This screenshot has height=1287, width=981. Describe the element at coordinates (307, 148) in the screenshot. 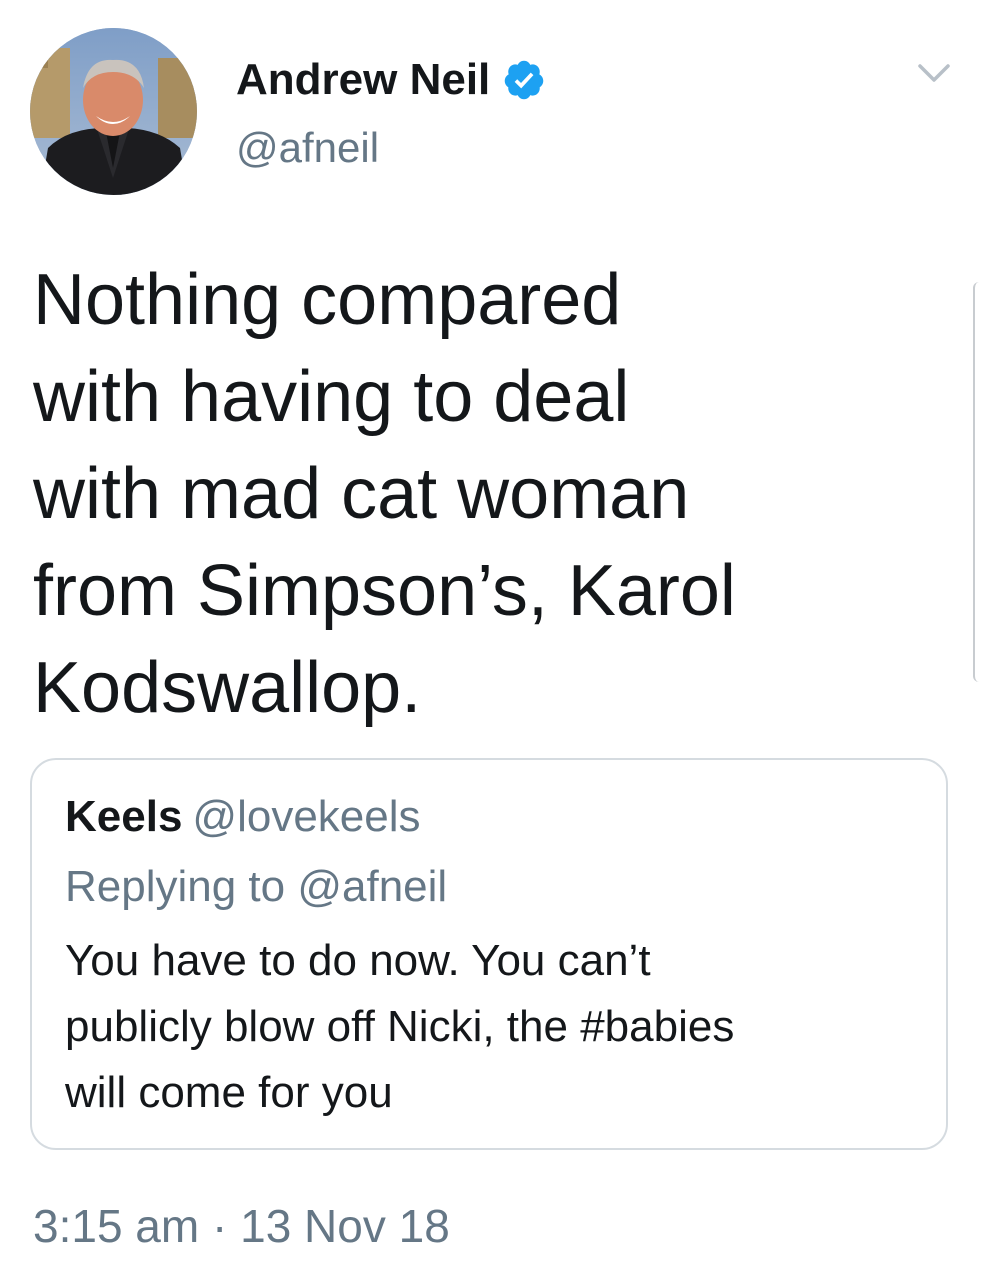

I see `author-handle: @afneil` at that location.